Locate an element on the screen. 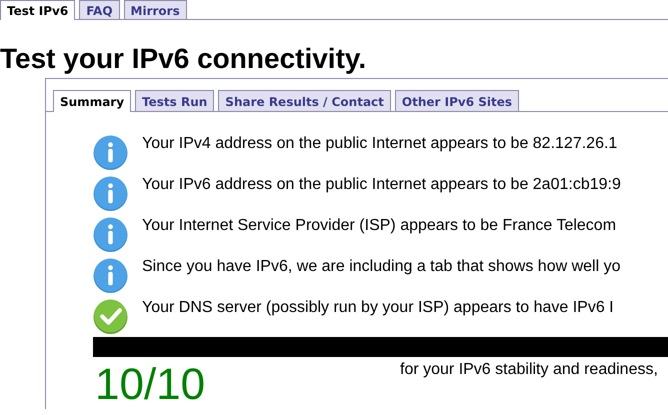 The height and width of the screenshot is (415, 668). result-text: Since you have IPv6, we are including a tab that shows how well yo is located at coordinates (381, 267).